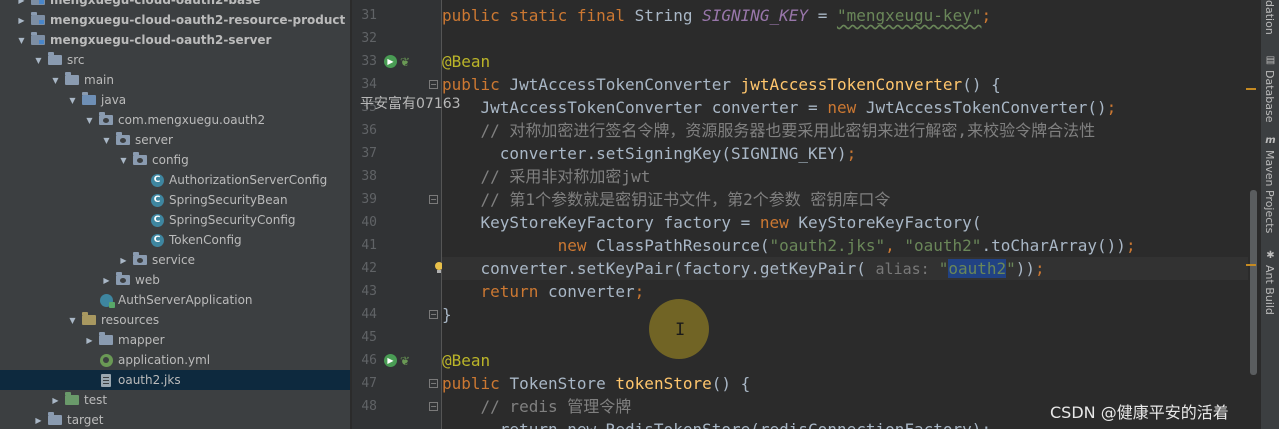 The width and height of the screenshot is (1279, 429). Describe the element at coordinates (175, 160) in the screenshot. I see `tree-item: ▼ config` at that location.